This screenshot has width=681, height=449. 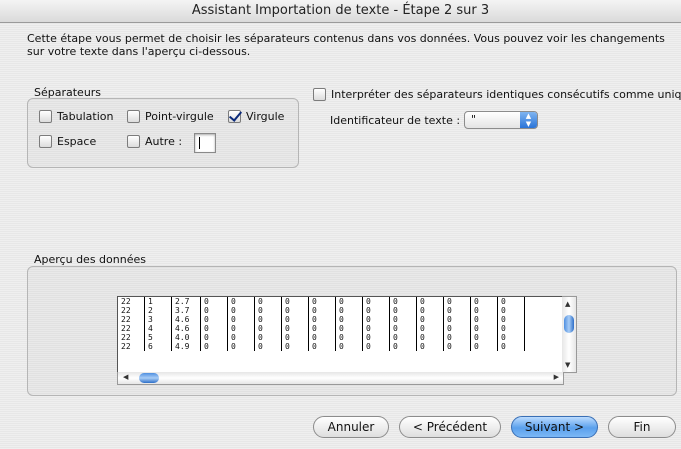 What do you see at coordinates (450, 427) in the screenshot?
I see `back-button: < Précédent` at bounding box center [450, 427].